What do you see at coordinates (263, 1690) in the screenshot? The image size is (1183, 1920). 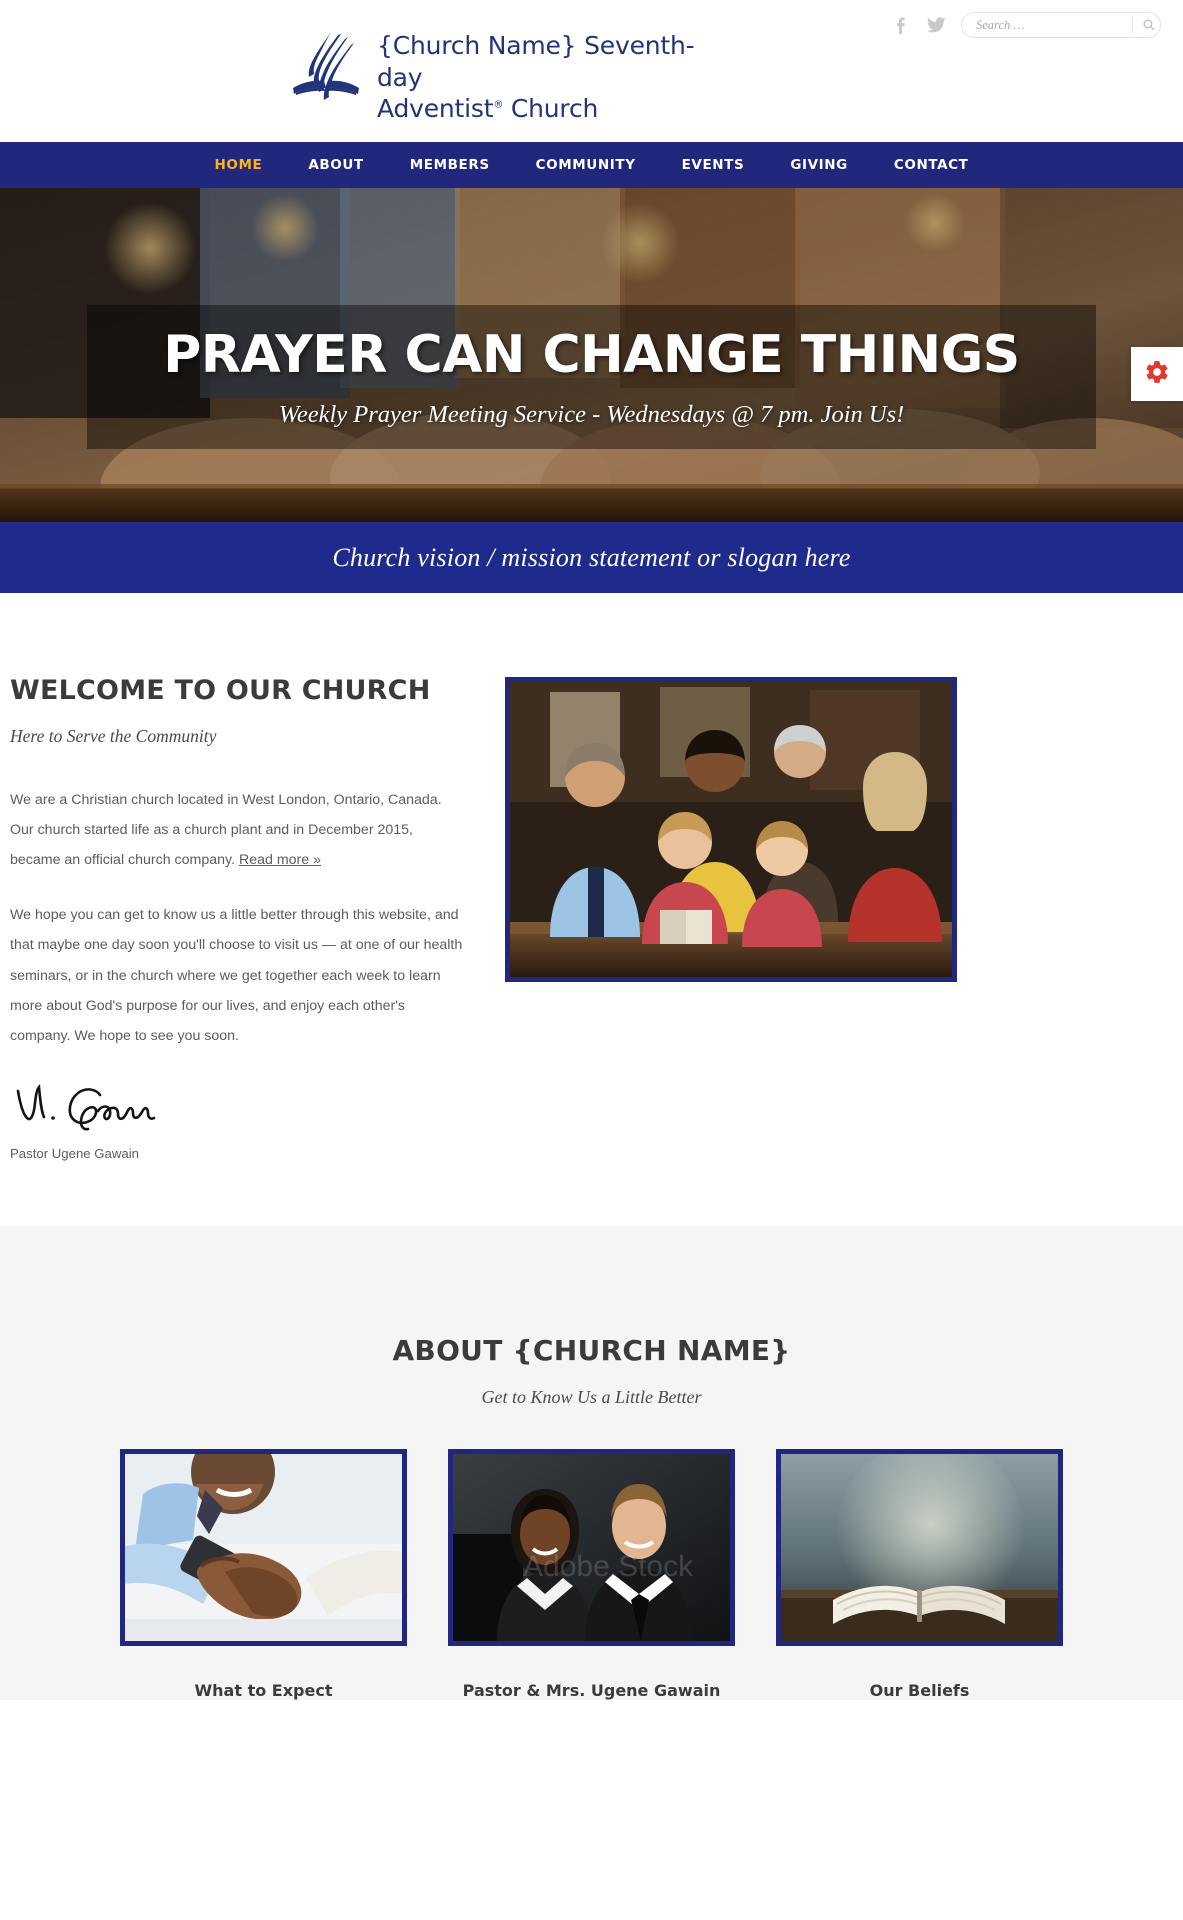 I see `about-card-caption: What to Expect` at bounding box center [263, 1690].